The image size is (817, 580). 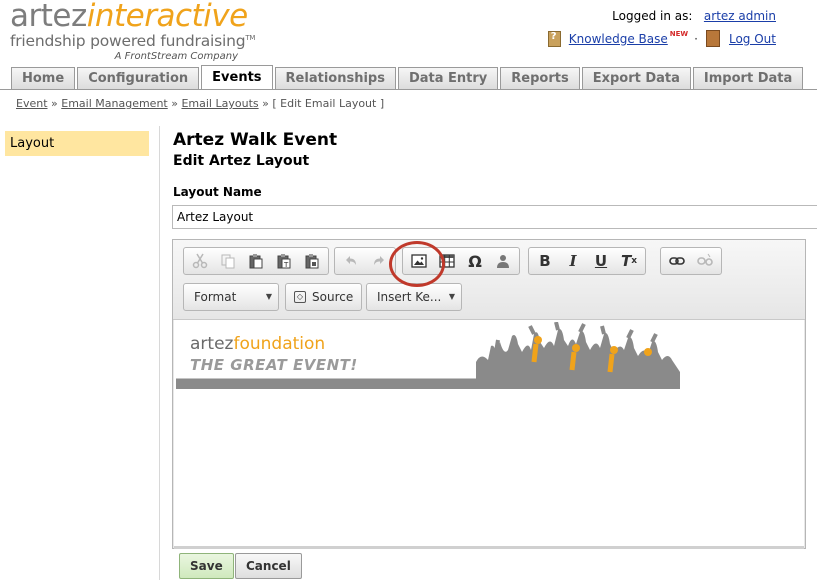 What do you see at coordinates (629, 261) in the screenshot?
I see `remove-format-icon: Tx` at bounding box center [629, 261].